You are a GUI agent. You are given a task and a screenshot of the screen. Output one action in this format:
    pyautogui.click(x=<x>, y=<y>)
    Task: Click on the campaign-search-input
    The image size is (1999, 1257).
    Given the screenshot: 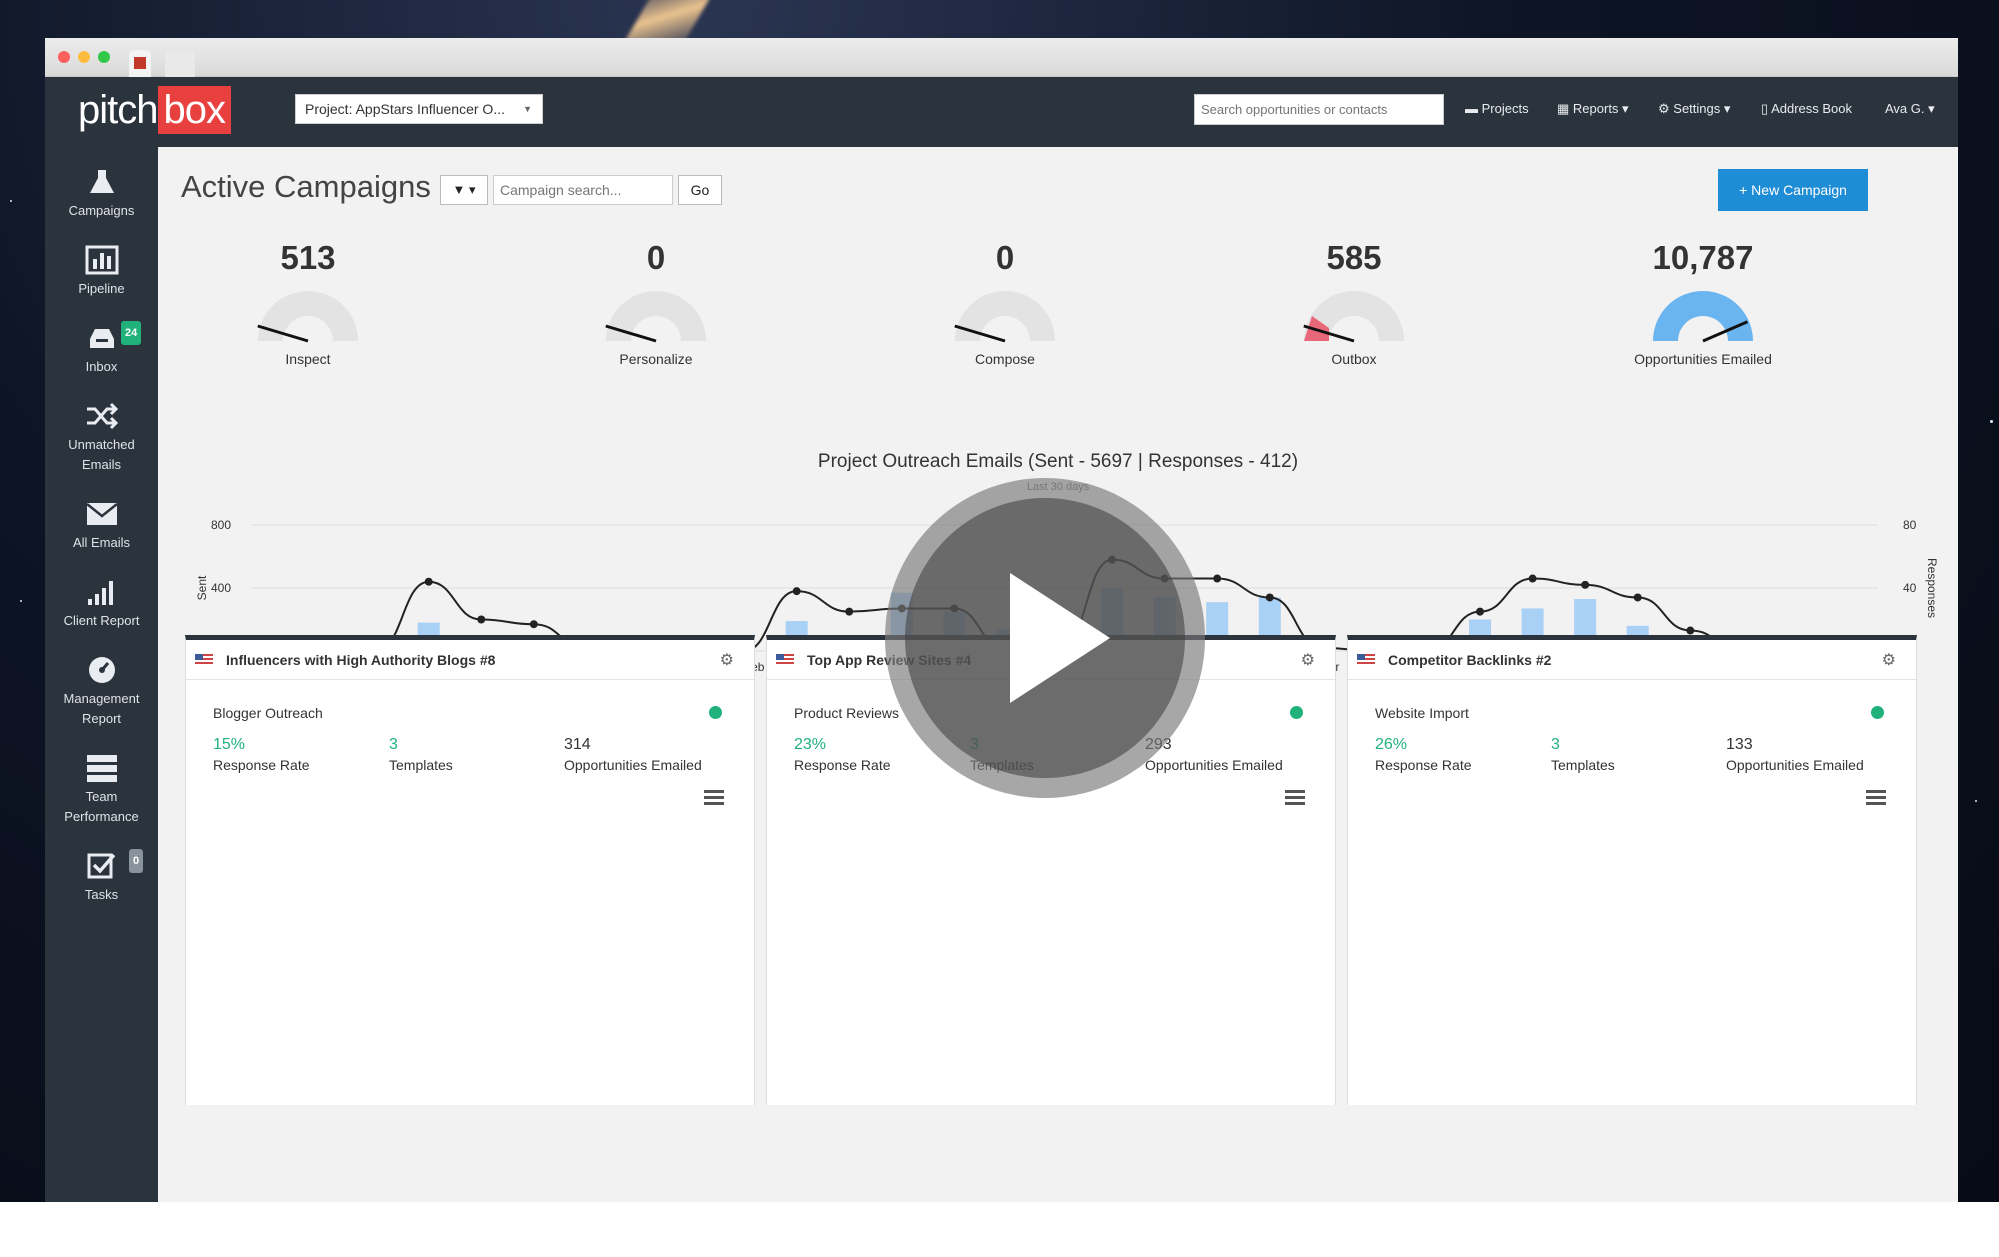 What is the action you would take?
    pyautogui.click(x=583, y=190)
    